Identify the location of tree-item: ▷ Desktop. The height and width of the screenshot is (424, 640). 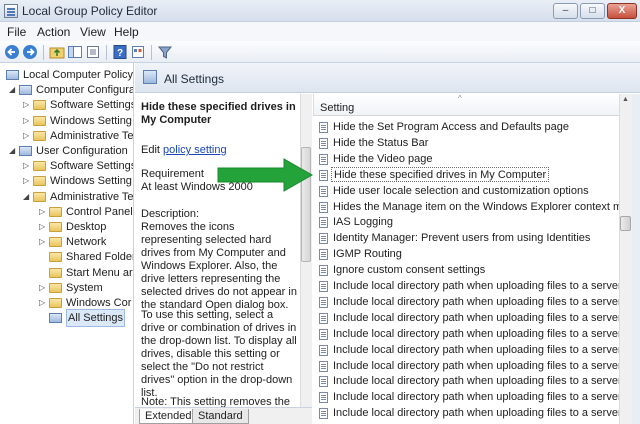
(66, 227).